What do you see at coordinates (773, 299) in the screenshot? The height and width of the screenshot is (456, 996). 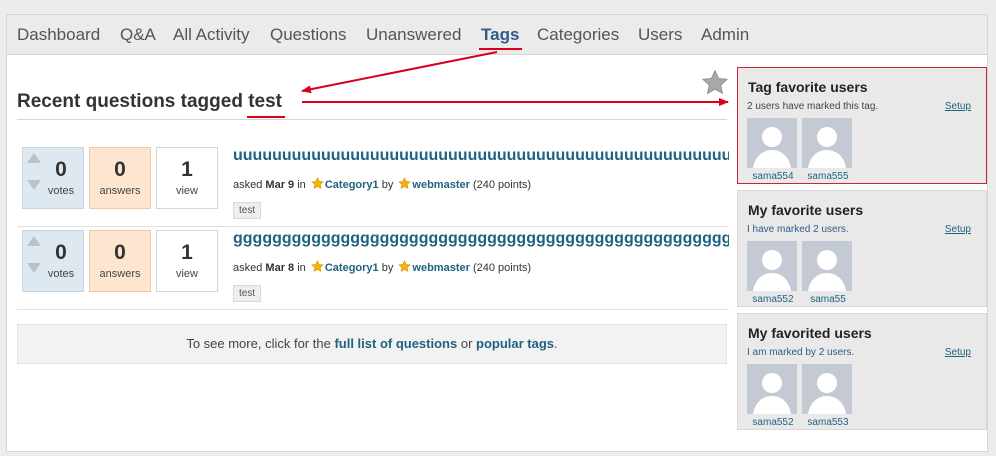 I see `avatar-username: sama552` at bounding box center [773, 299].